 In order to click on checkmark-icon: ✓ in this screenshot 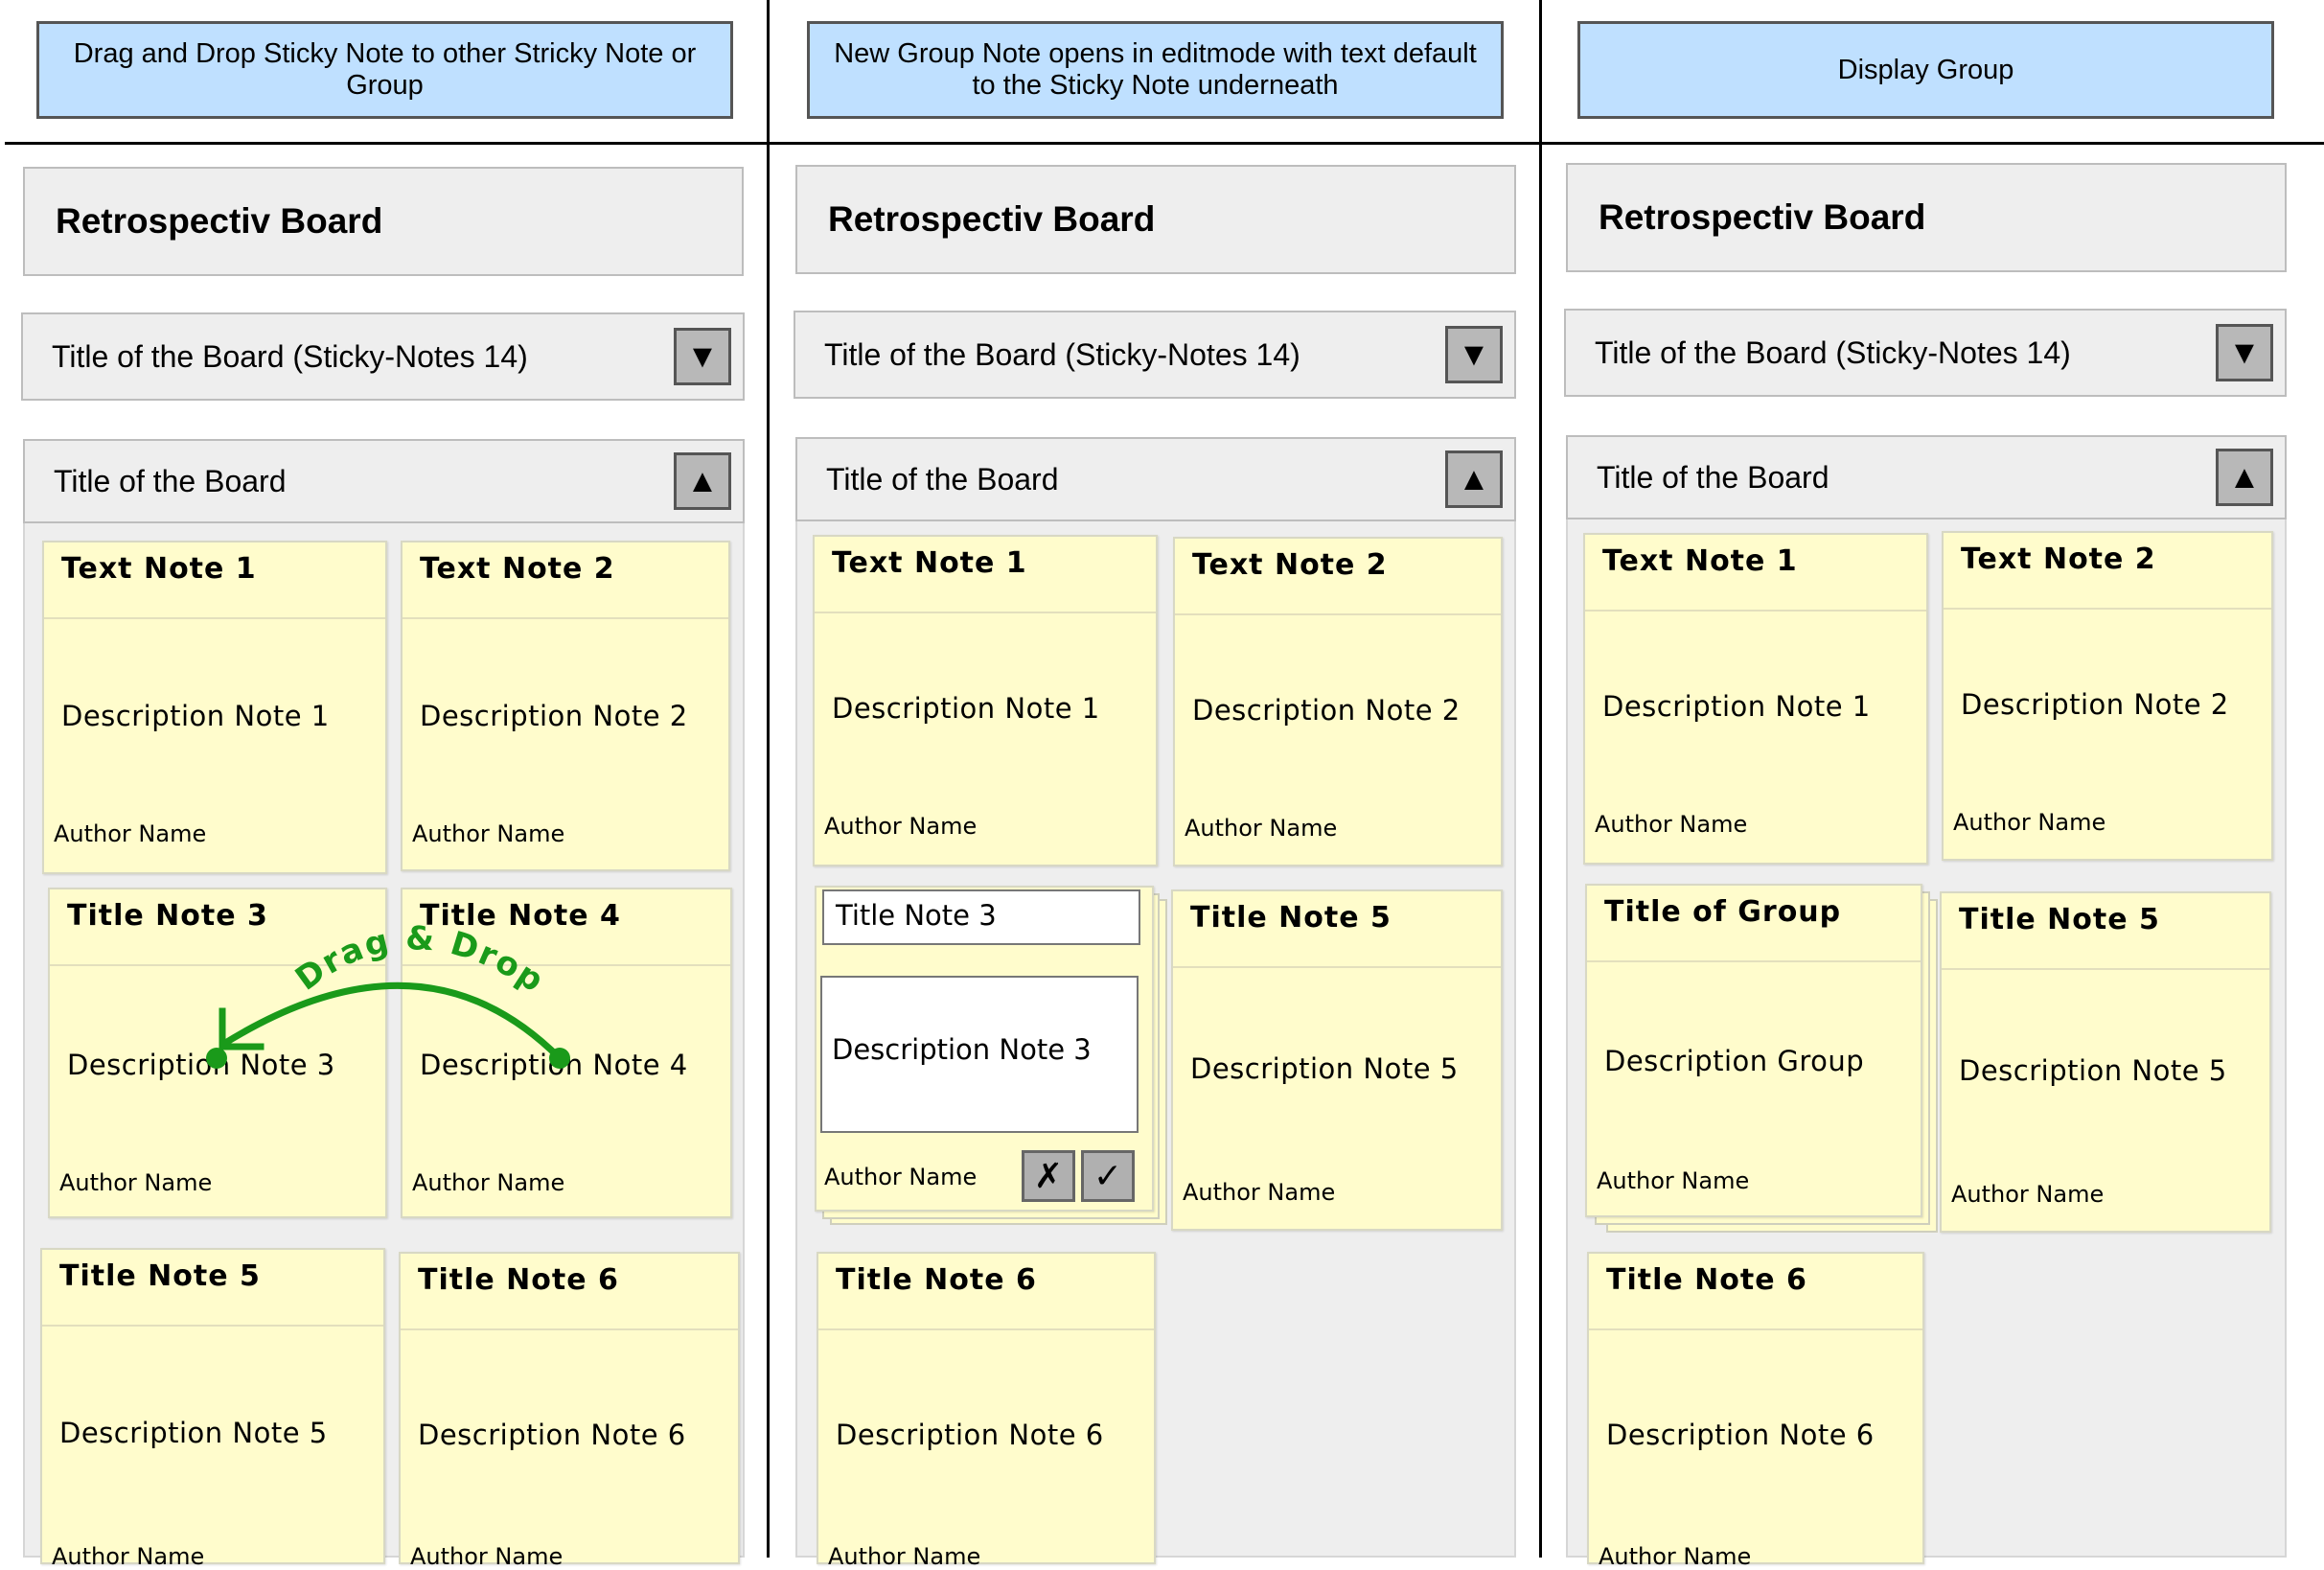, I will do `click(1108, 1176)`.